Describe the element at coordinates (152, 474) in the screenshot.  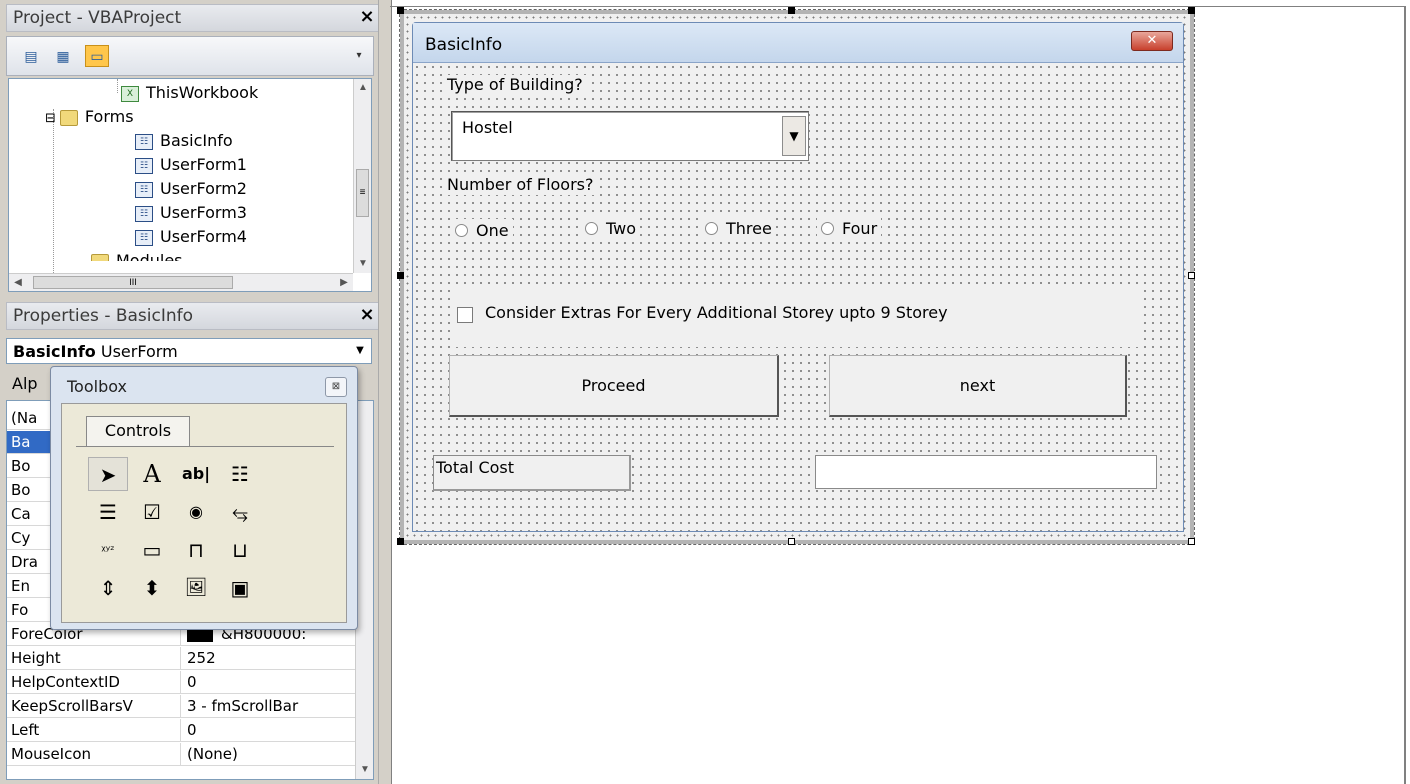
I see `label-tool-icon: A` at that location.